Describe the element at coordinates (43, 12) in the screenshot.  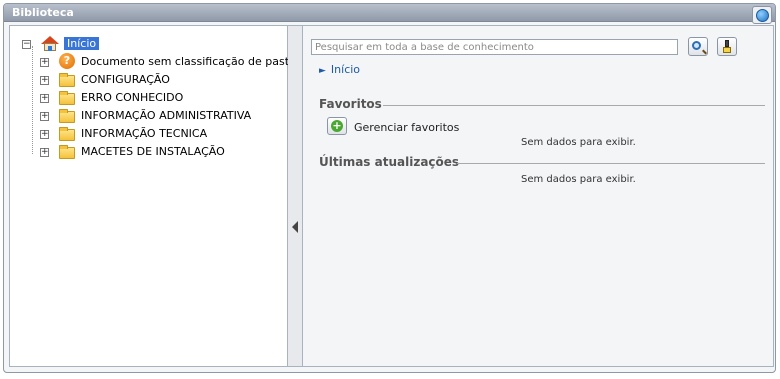
I see `window-title: Biblioteca` at that location.